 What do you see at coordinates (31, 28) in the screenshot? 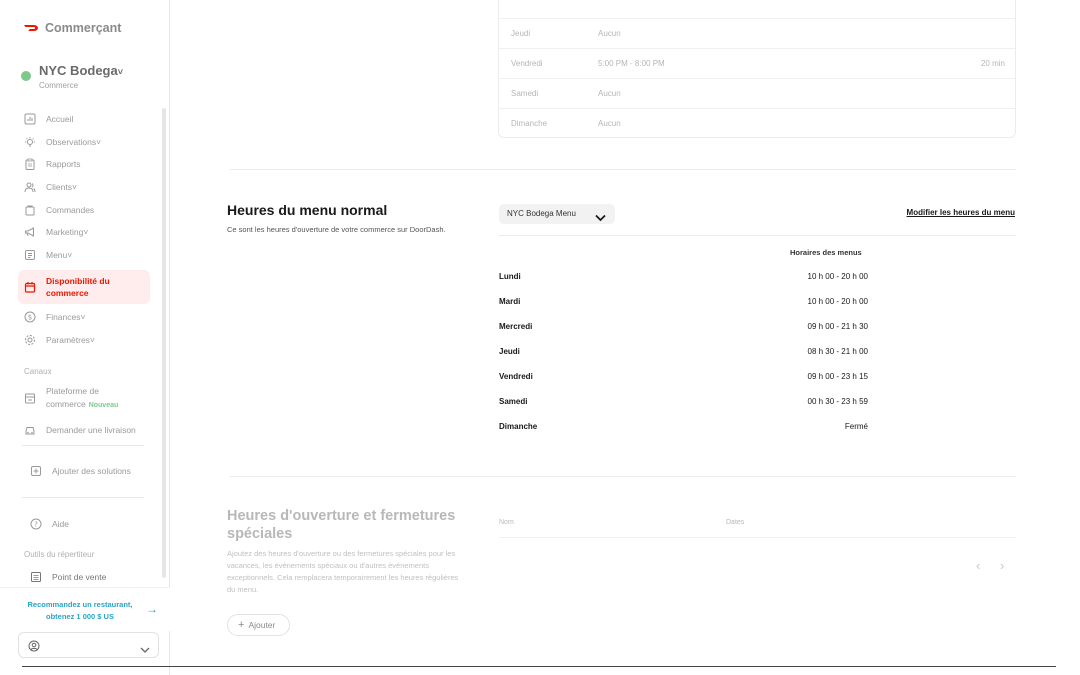
I see `doordash-logo-icon` at bounding box center [31, 28].